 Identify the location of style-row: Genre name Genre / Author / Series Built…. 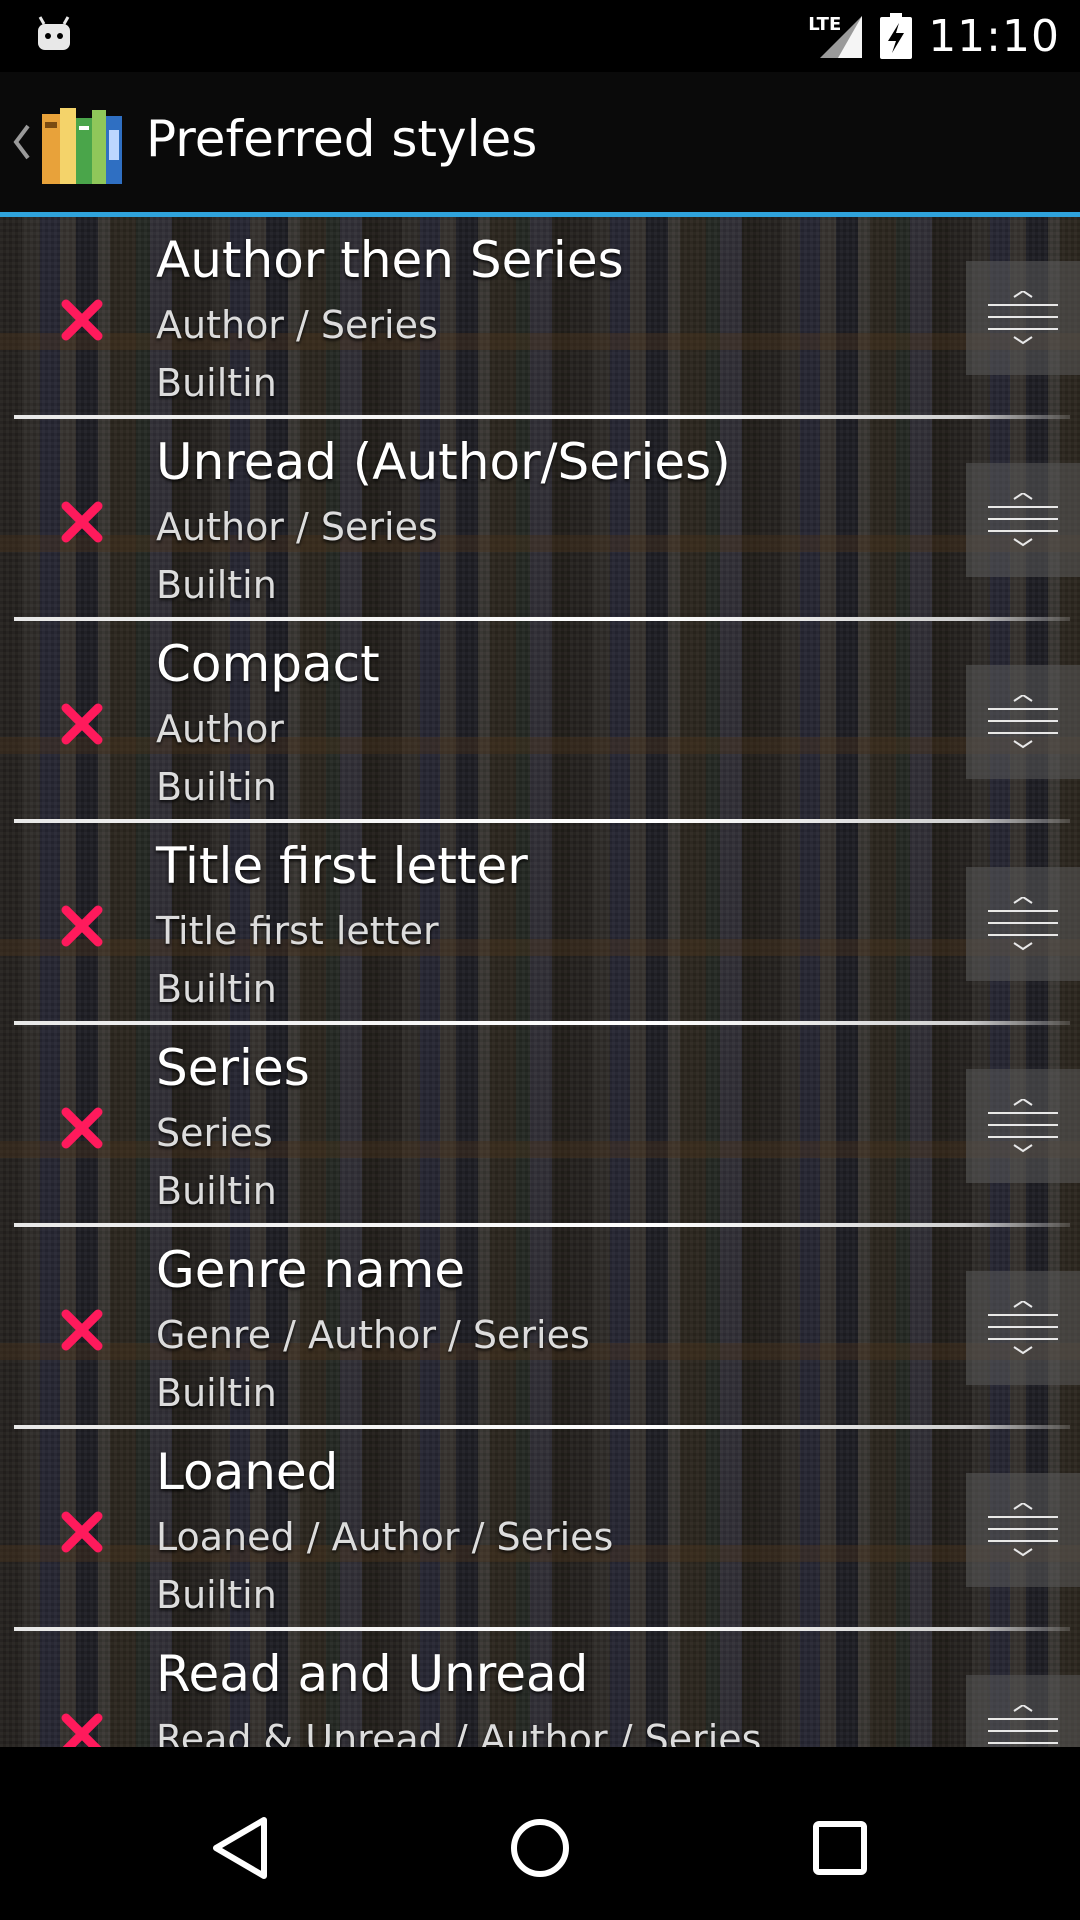
(540, 1328).